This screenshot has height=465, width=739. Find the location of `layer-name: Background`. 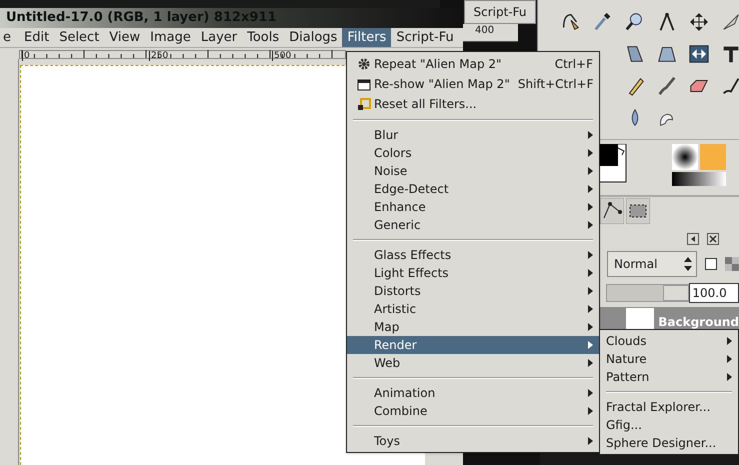

layer-name: Background is located at coordinates (698, 322).